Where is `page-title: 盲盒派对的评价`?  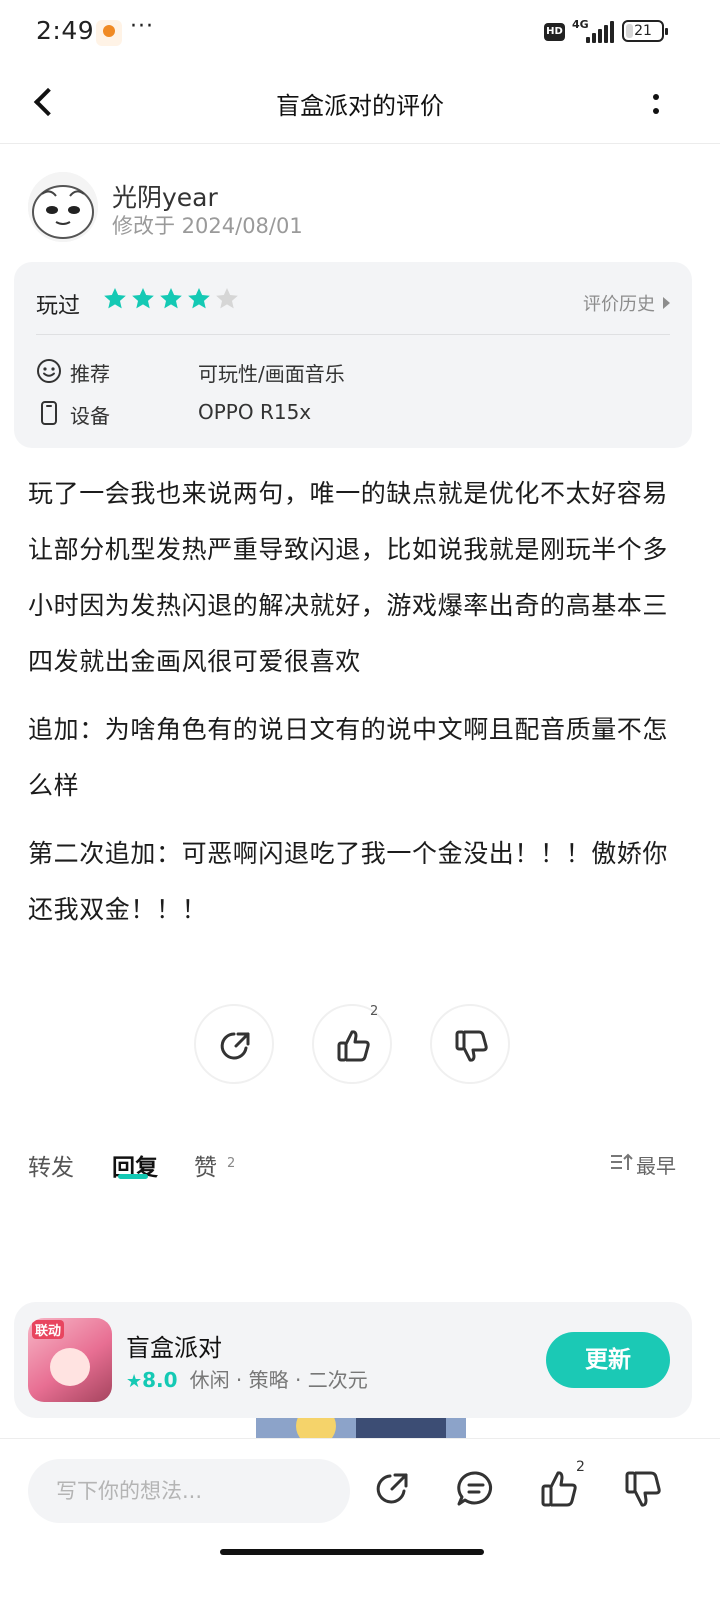
page-title: 盲盒派对的评价 is located at coordinates (360, 106).